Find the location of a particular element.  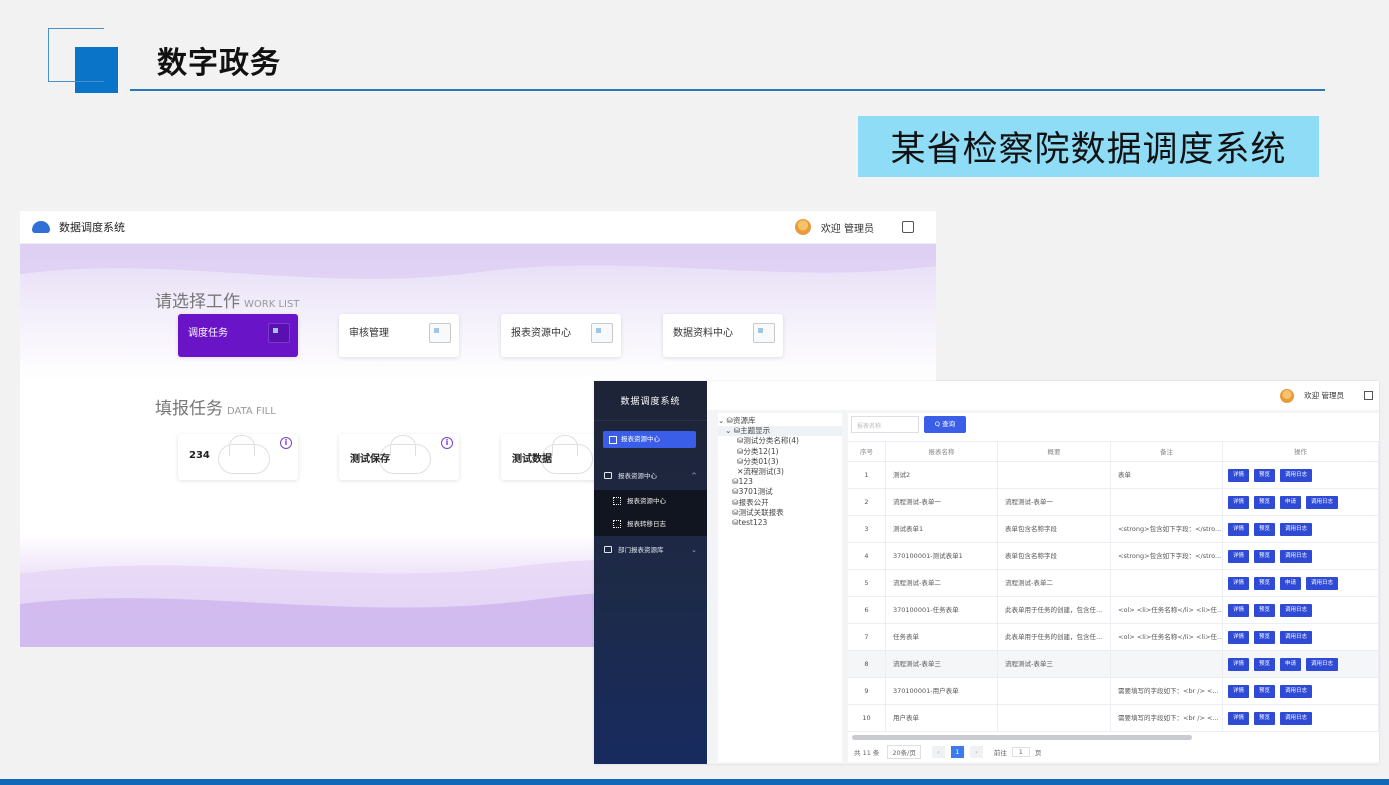

tree-node: ✕流程测试(3) is located at coordinates (780, 472).